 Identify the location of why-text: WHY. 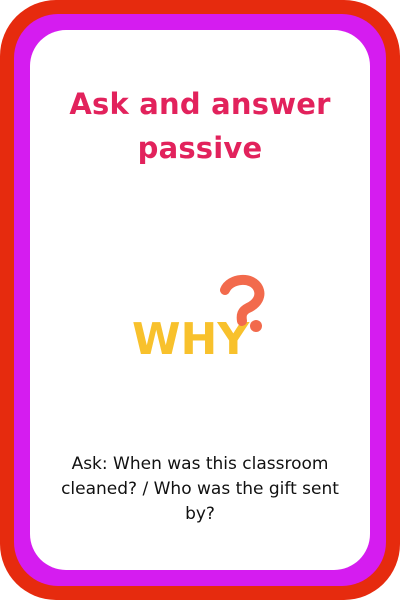
(191, 339).